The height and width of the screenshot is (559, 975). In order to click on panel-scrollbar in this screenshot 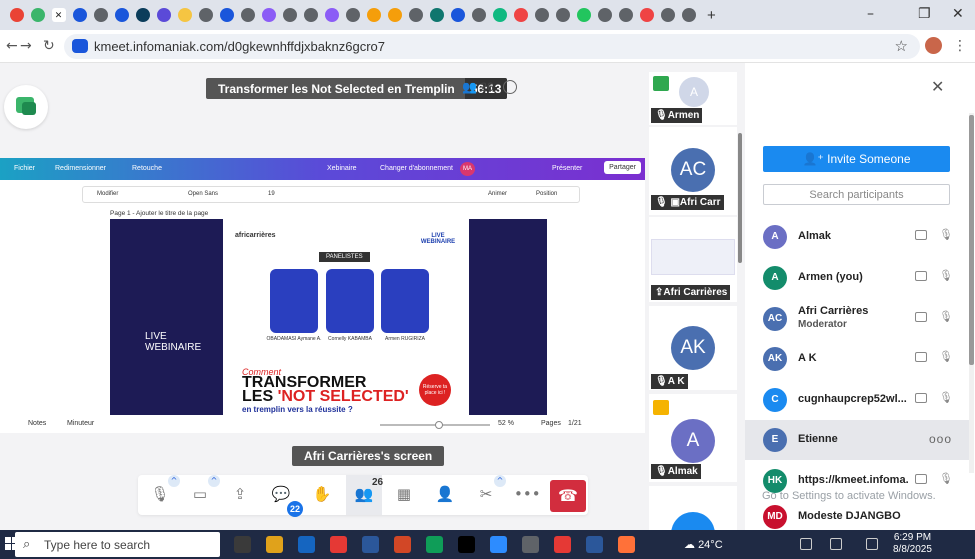, I will do `click(971, 293)`.